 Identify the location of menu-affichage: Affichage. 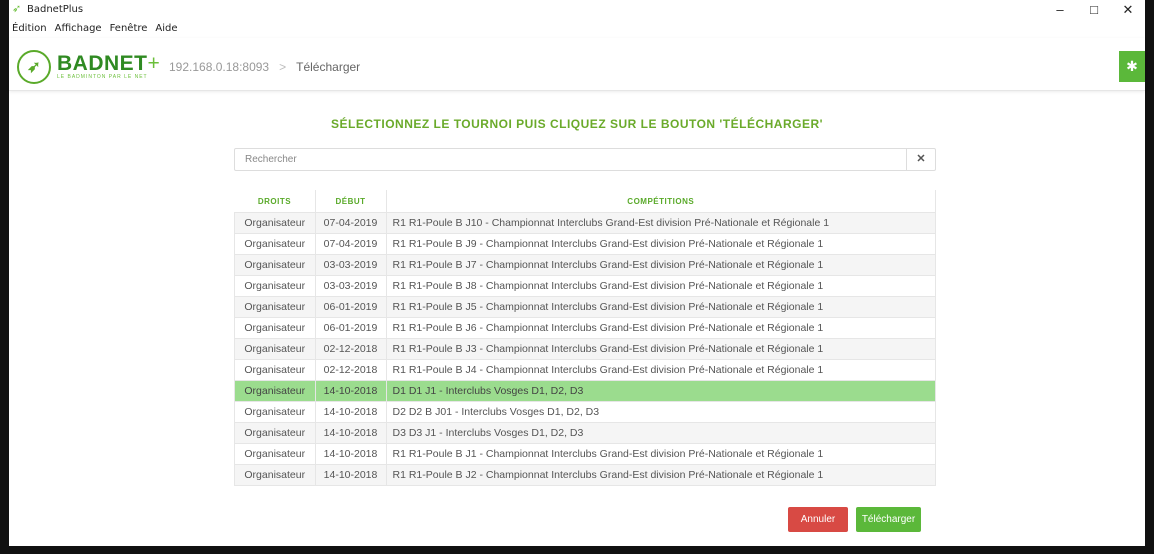
(79, 28).